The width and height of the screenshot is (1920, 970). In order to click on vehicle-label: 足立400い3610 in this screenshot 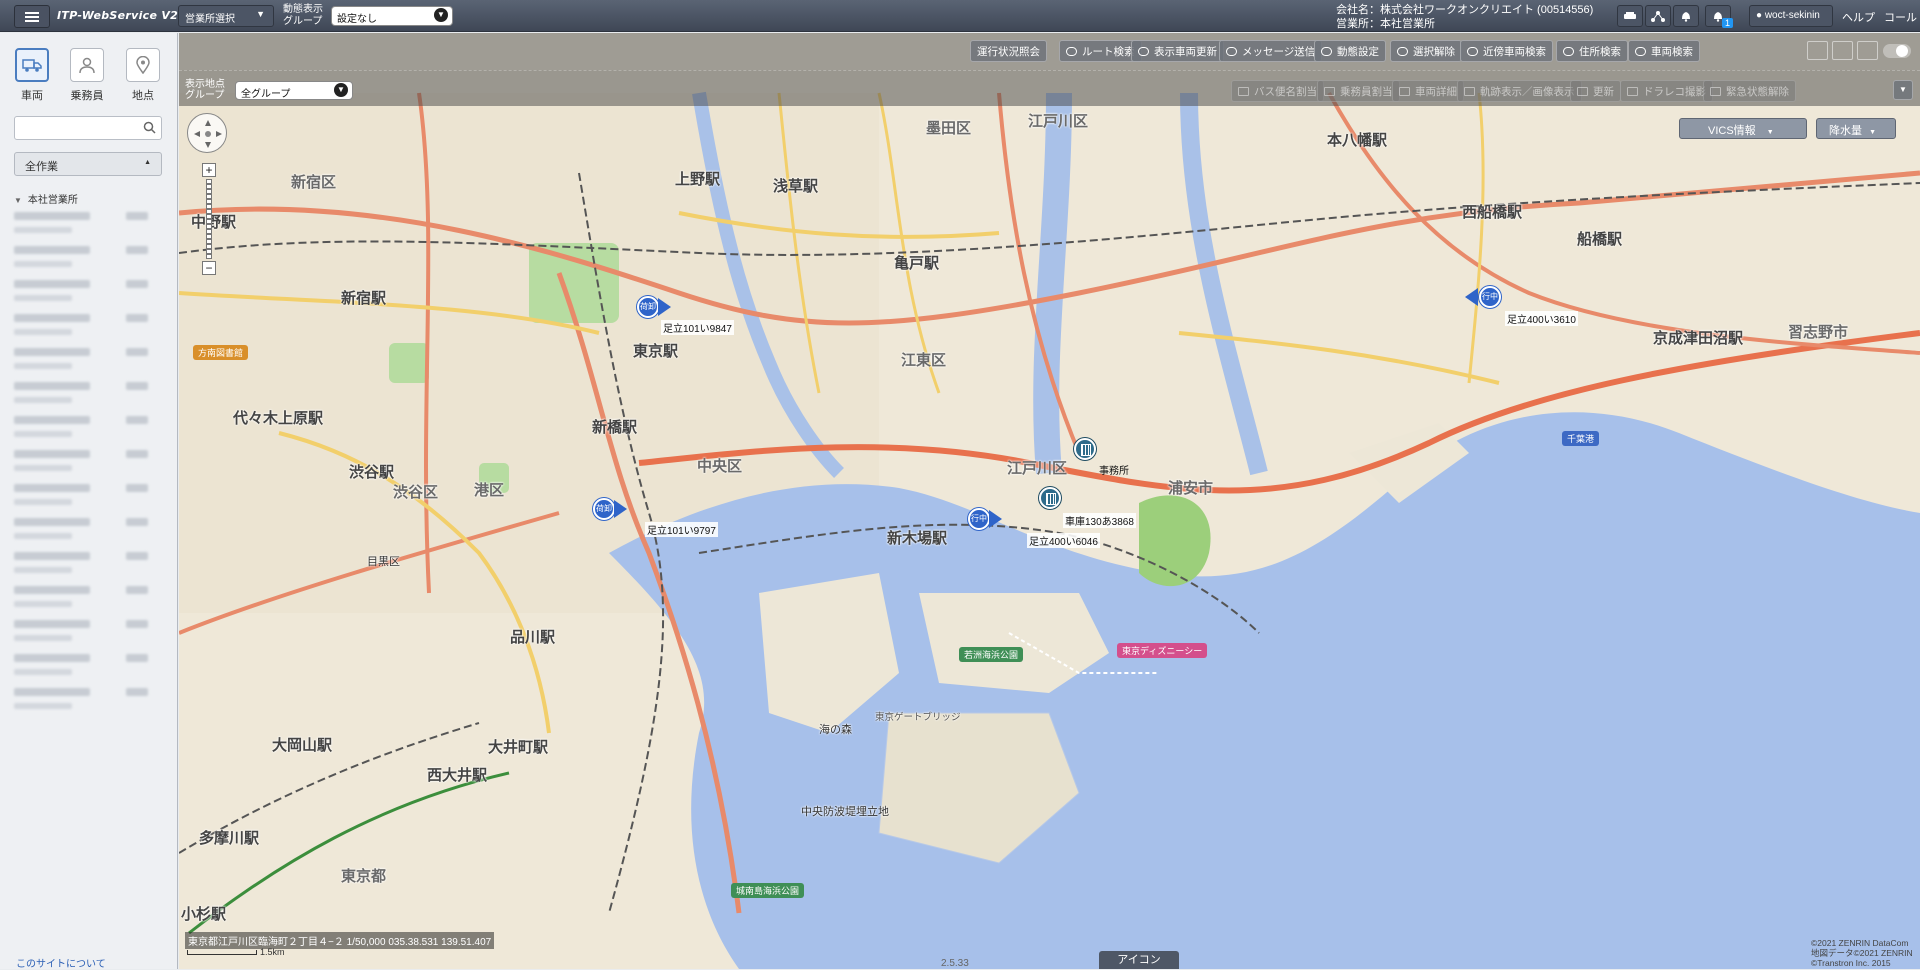, I will do `click(1541, 318)`.